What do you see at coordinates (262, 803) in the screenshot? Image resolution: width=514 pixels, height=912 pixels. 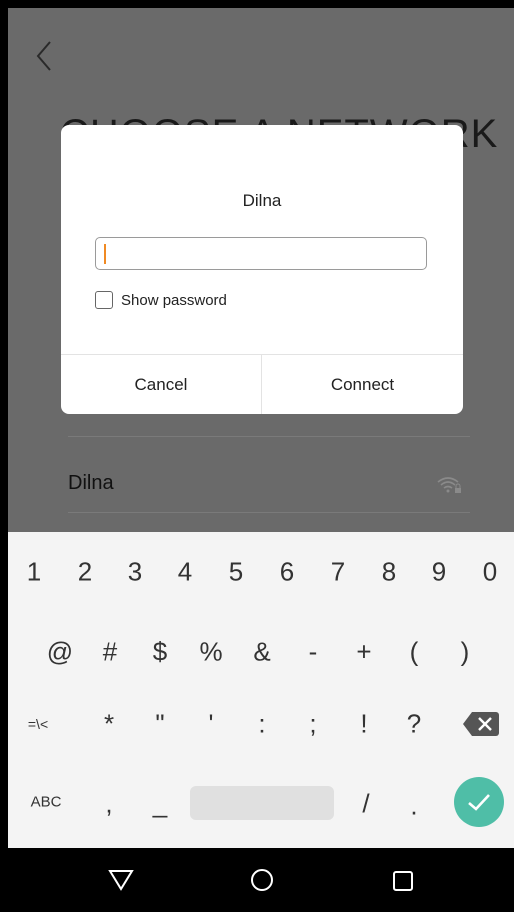 I see `spacebar` at bounding box center [262, 803].